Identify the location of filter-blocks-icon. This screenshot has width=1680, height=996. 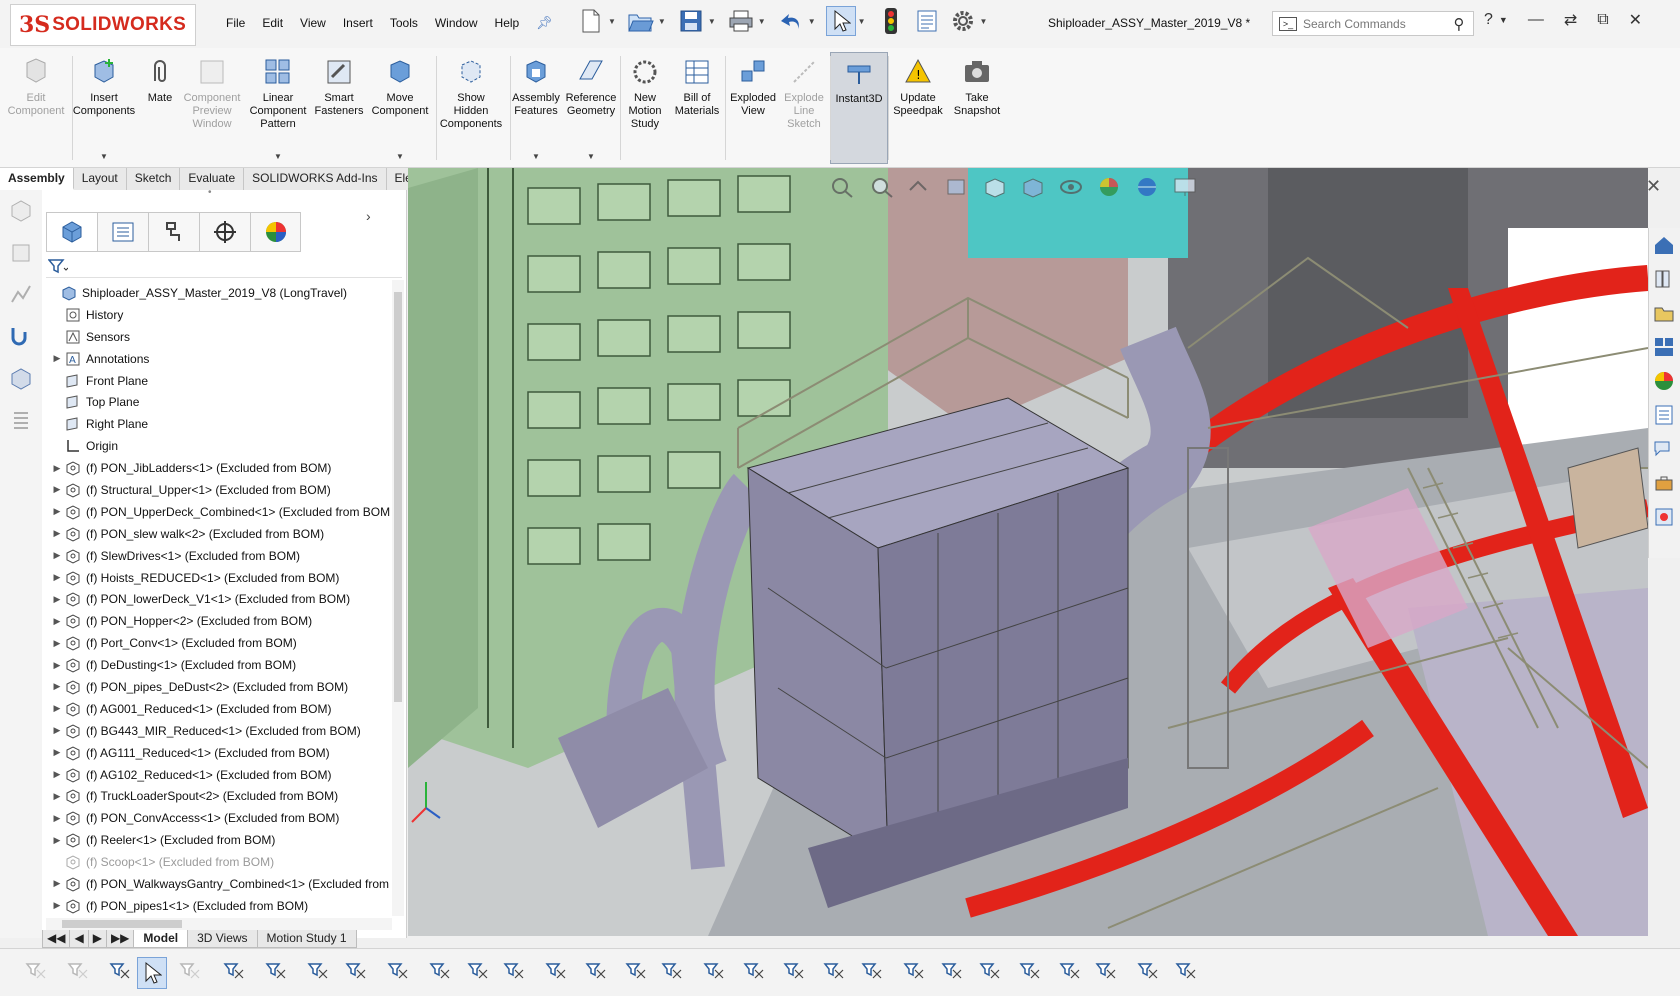
(990, 973).